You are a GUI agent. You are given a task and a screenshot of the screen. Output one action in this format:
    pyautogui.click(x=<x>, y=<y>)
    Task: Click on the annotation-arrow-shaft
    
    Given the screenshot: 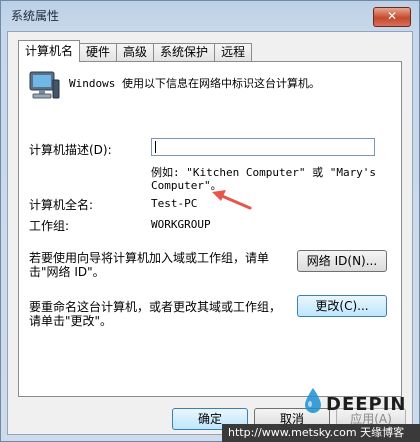 What is the action you would take?
    pyautogui.click(x=236, y=202)
    